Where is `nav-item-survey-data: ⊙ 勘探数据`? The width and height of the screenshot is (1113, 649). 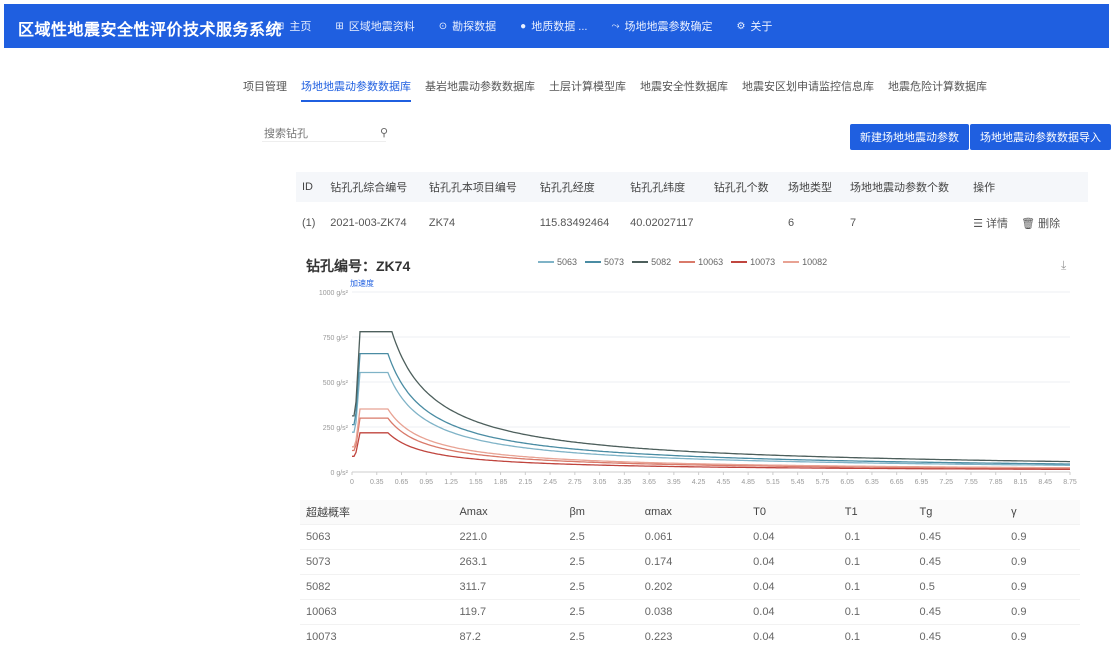
nav-item-survey-data: ⊙ 勘探数据 is located at coordinates (467, 26).